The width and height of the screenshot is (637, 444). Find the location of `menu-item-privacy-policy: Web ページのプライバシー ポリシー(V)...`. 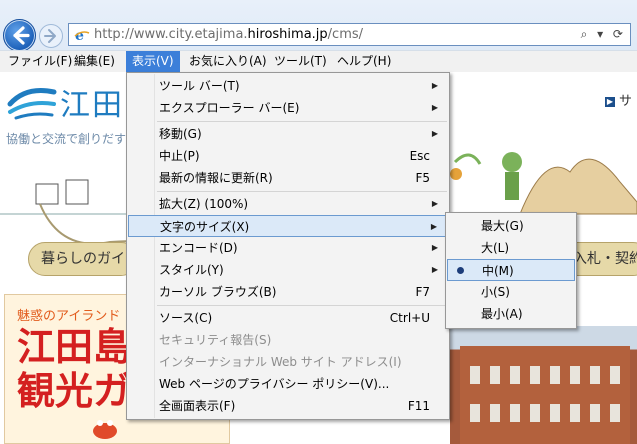

menu-item-privacy-policy: Web ページのプライバシー ポリシー(V)... is located at coordinates (288, 384).